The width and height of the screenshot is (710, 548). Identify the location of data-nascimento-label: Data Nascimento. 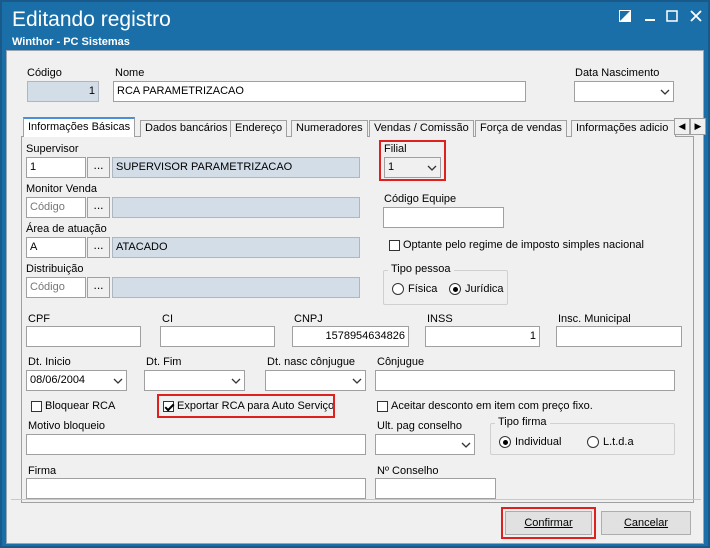
(617, 73).